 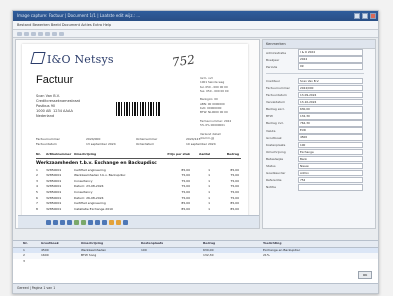 I want to click on delete-icon, so click(x=61, y=33).